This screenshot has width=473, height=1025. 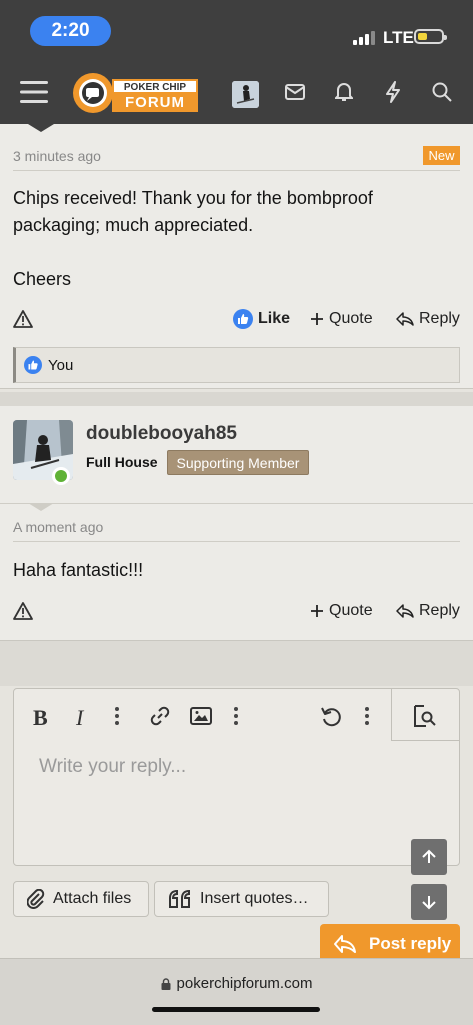 What do you see at coordinates (244, 983) in the screenshot?
I see `url-text: pokerchipforum.com` at bounding box center [244, 983].